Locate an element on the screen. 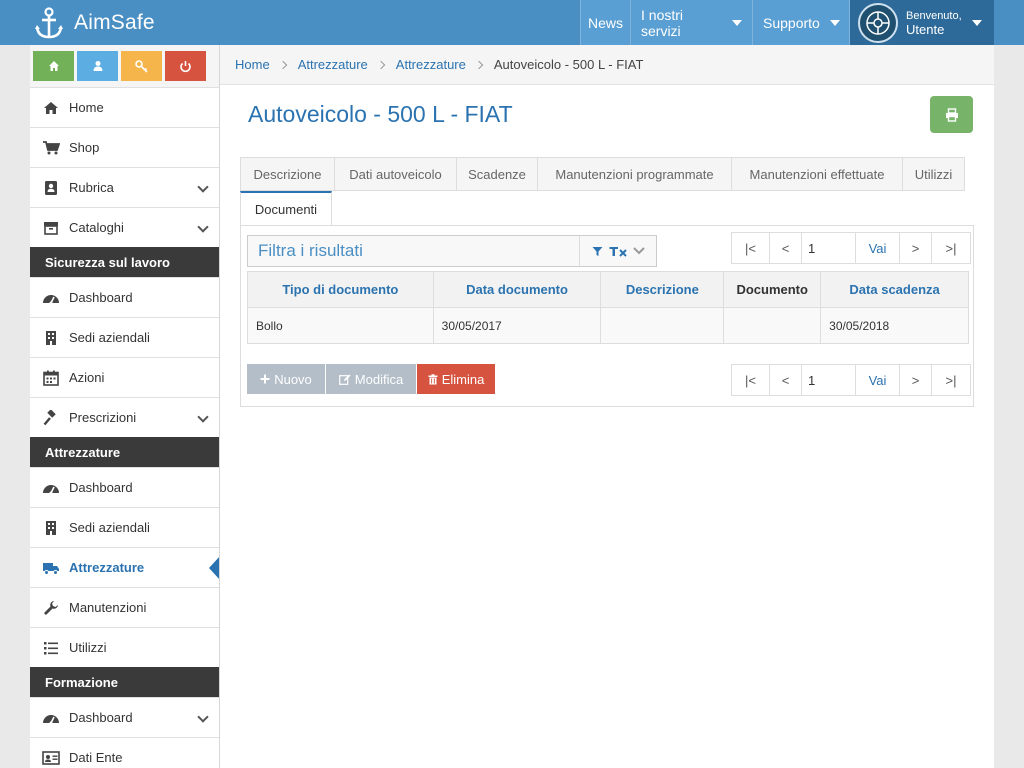 The height and width of the screenshot is (768, 1024). user-name: Utente is located at coordinates (925, 29).